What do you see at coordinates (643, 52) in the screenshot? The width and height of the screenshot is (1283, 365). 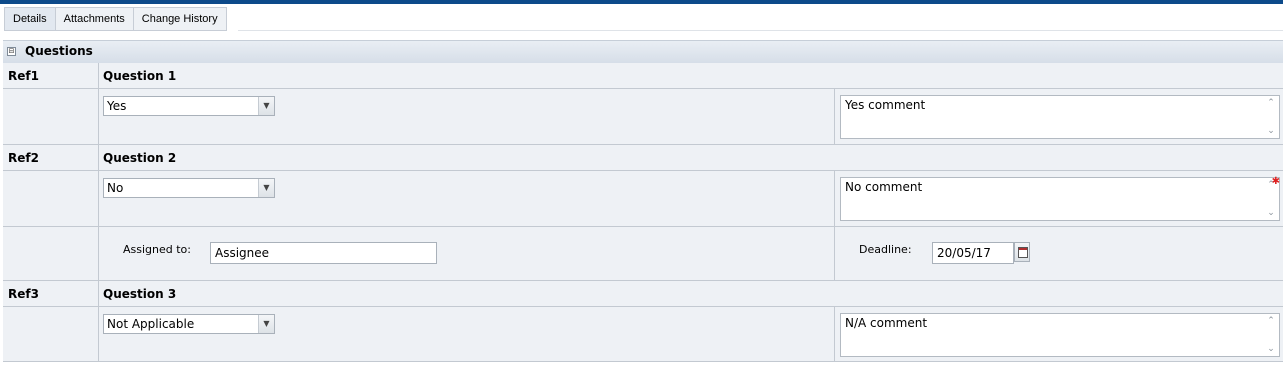 I see `questions-section-header: ⊟ Questions` at bounding box center [643, 52].